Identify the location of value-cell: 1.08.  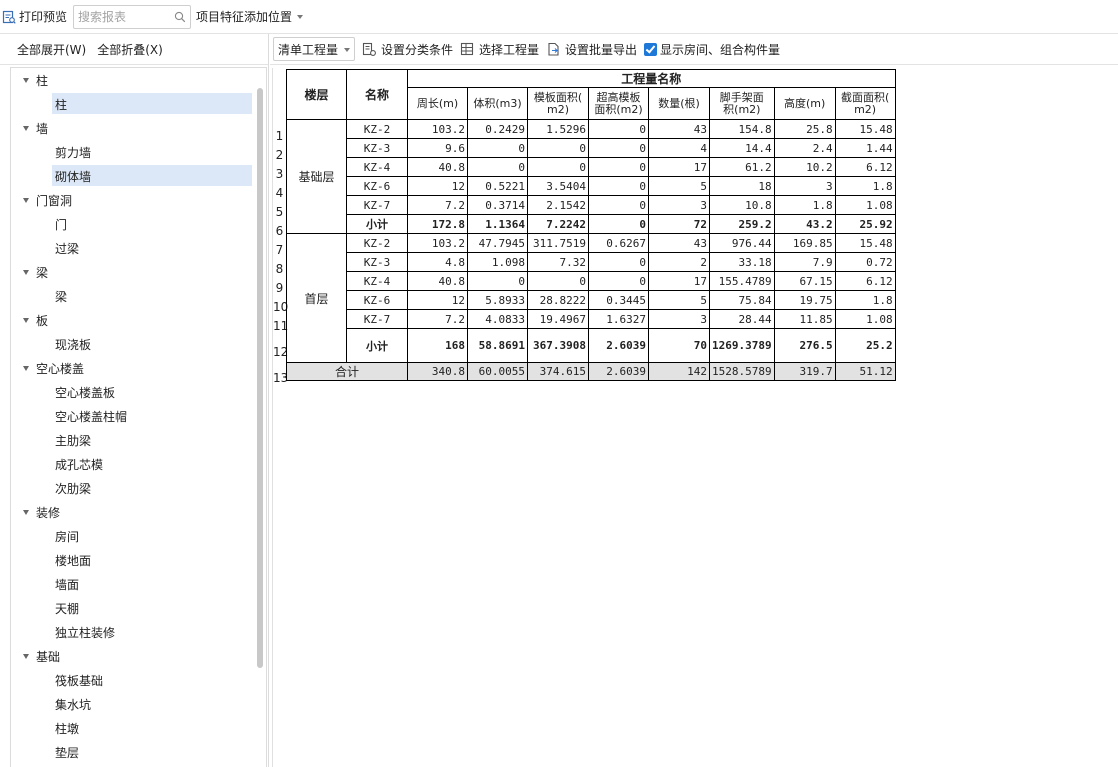
(865, 205).